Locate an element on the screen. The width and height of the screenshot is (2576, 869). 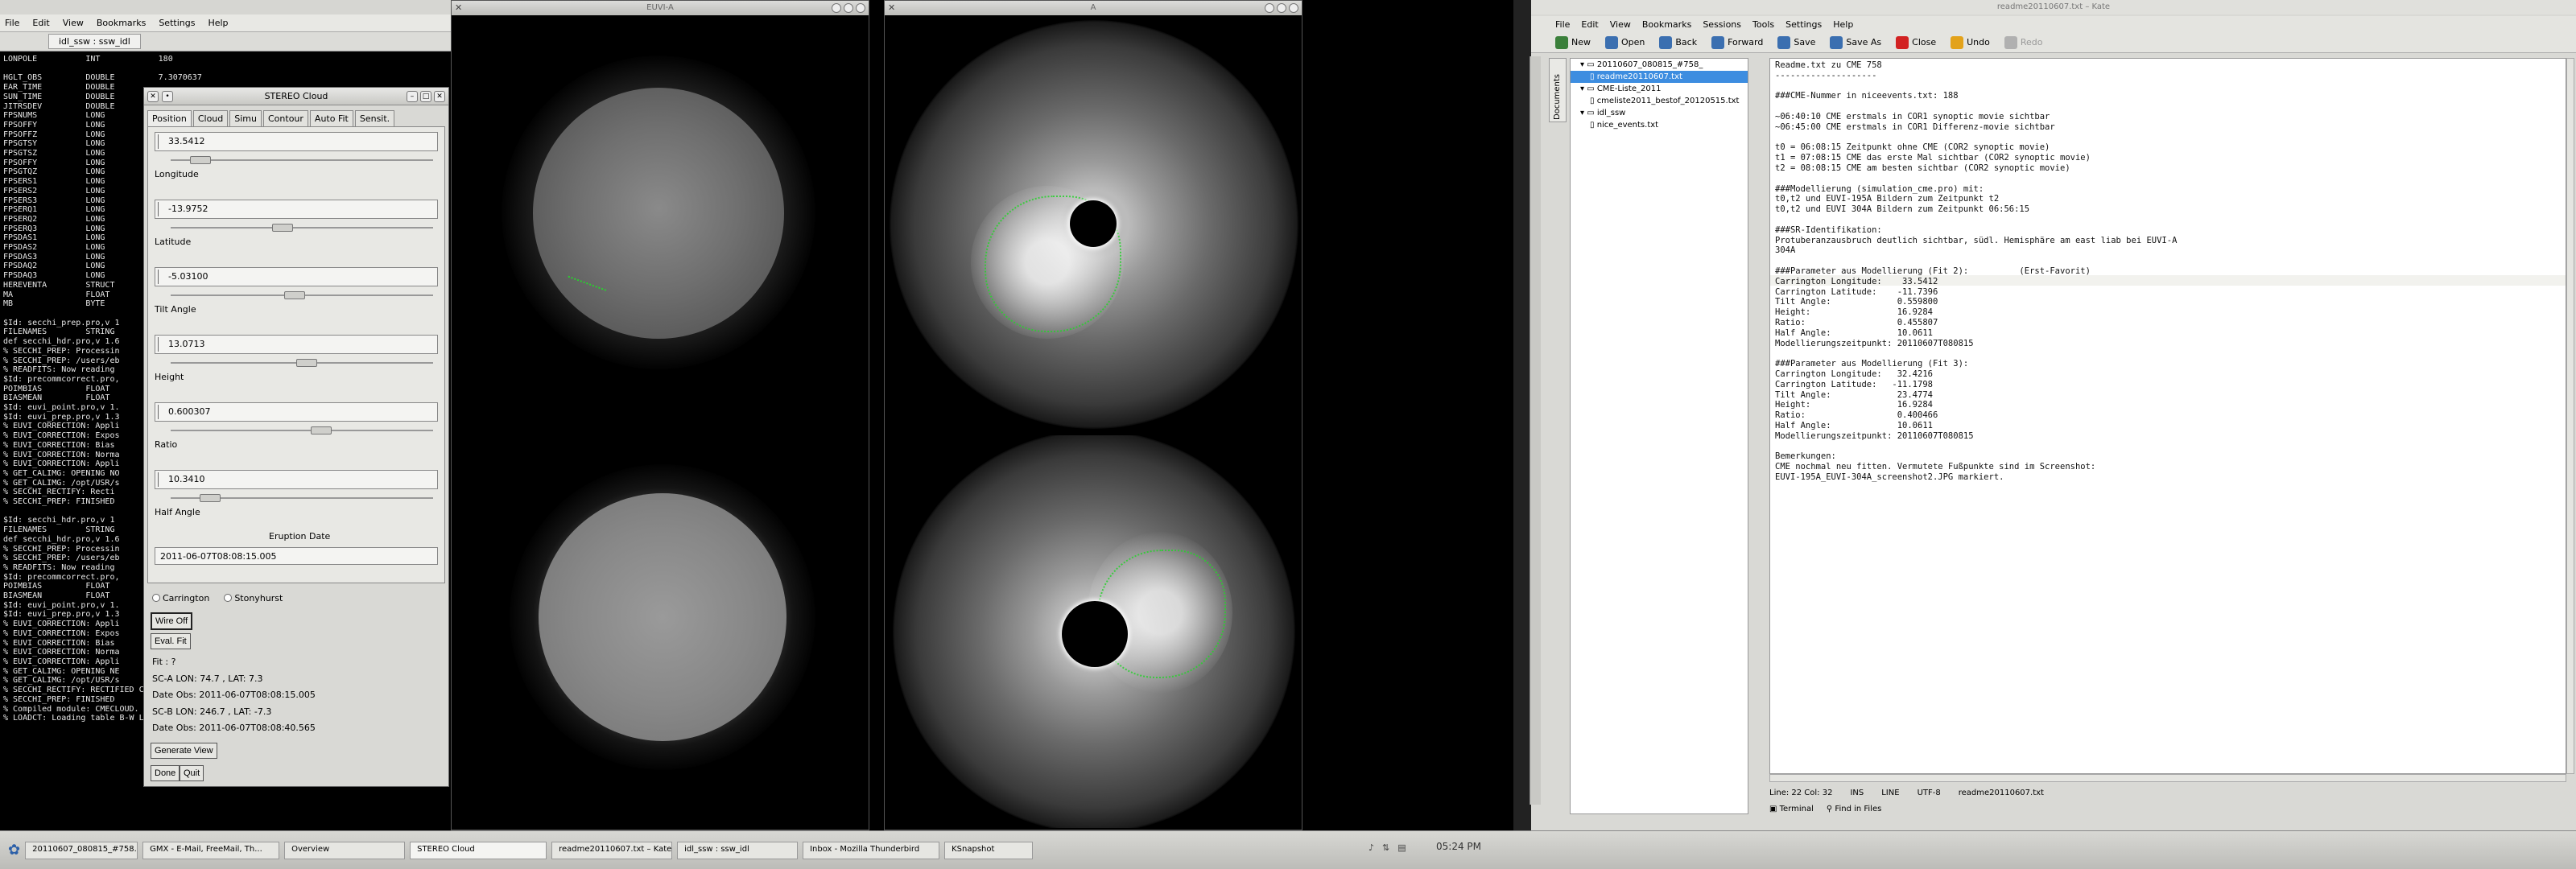
tab-contour: Contour is located at coordinates (285, 118).